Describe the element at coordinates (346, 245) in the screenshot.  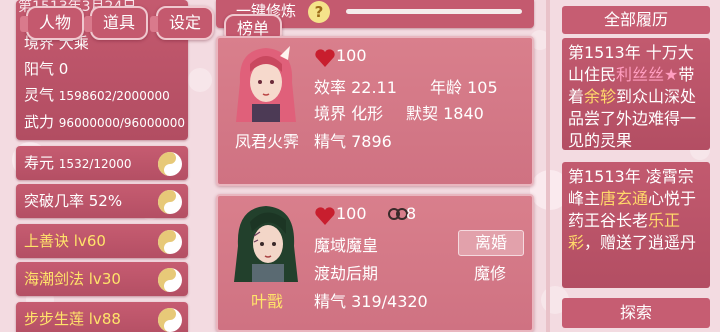
I see `title-stat: 魔域魔皇` at that location.